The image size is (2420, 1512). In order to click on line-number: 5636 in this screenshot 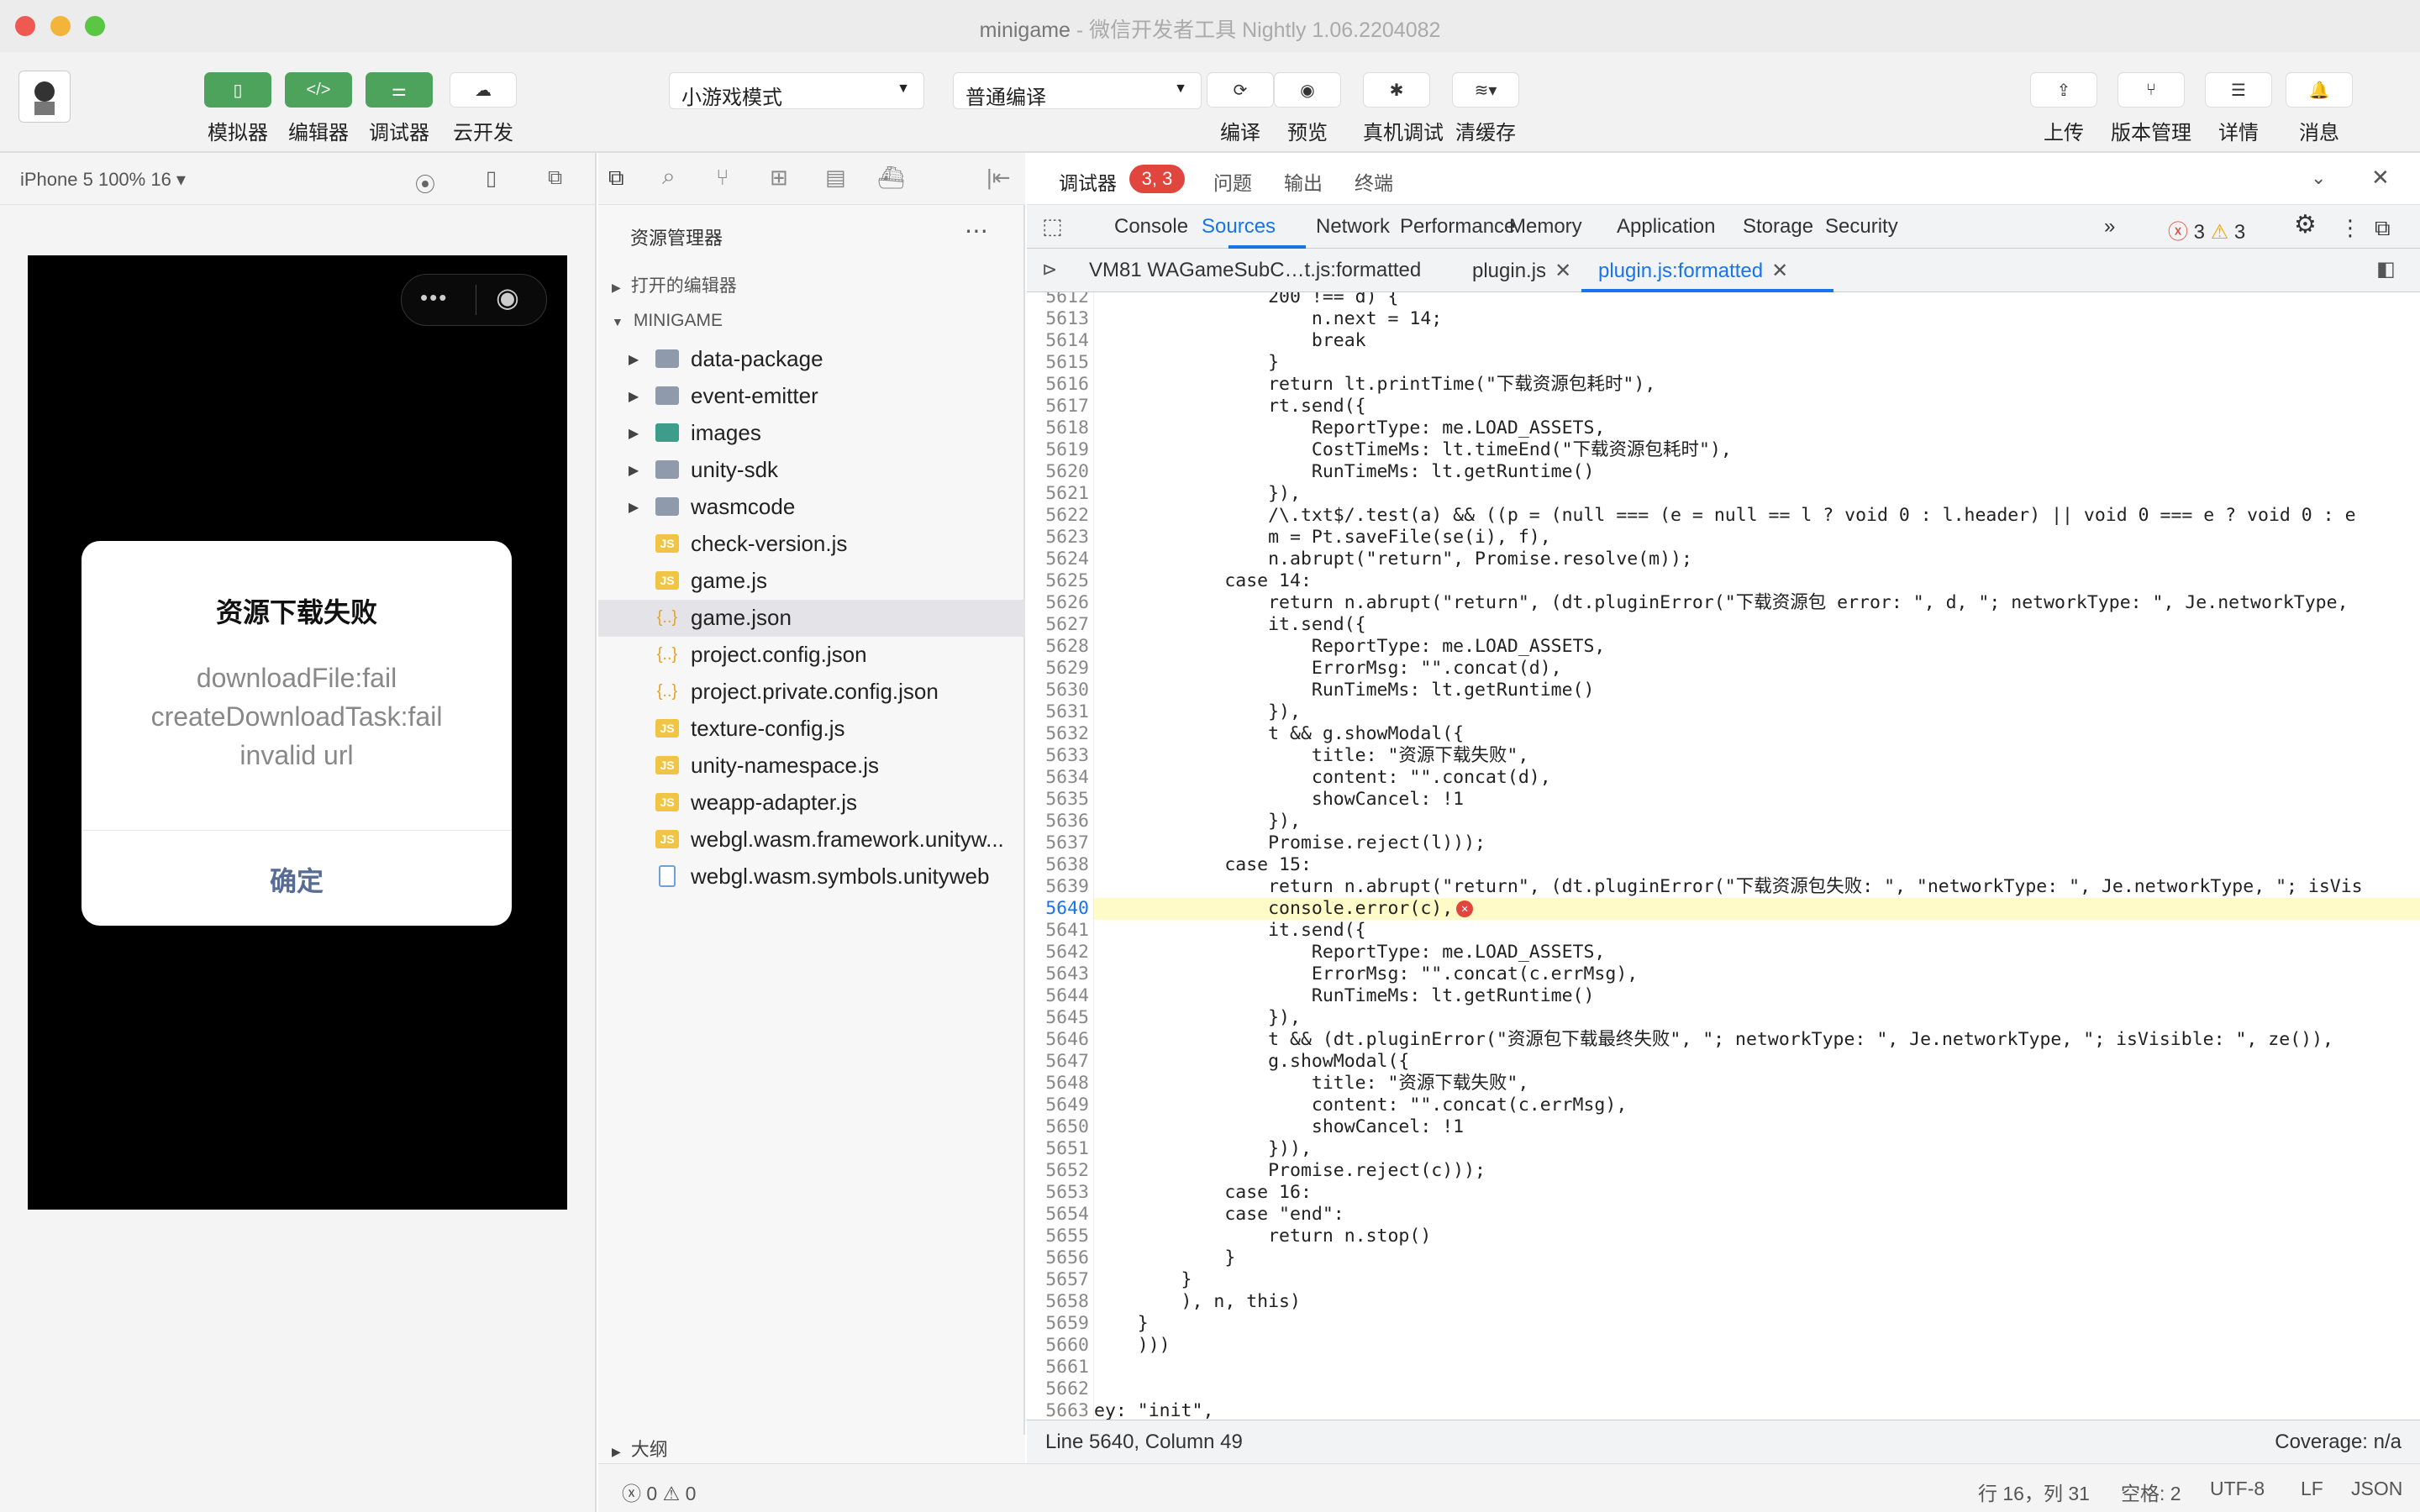, I will do `click(1058, 821)`.